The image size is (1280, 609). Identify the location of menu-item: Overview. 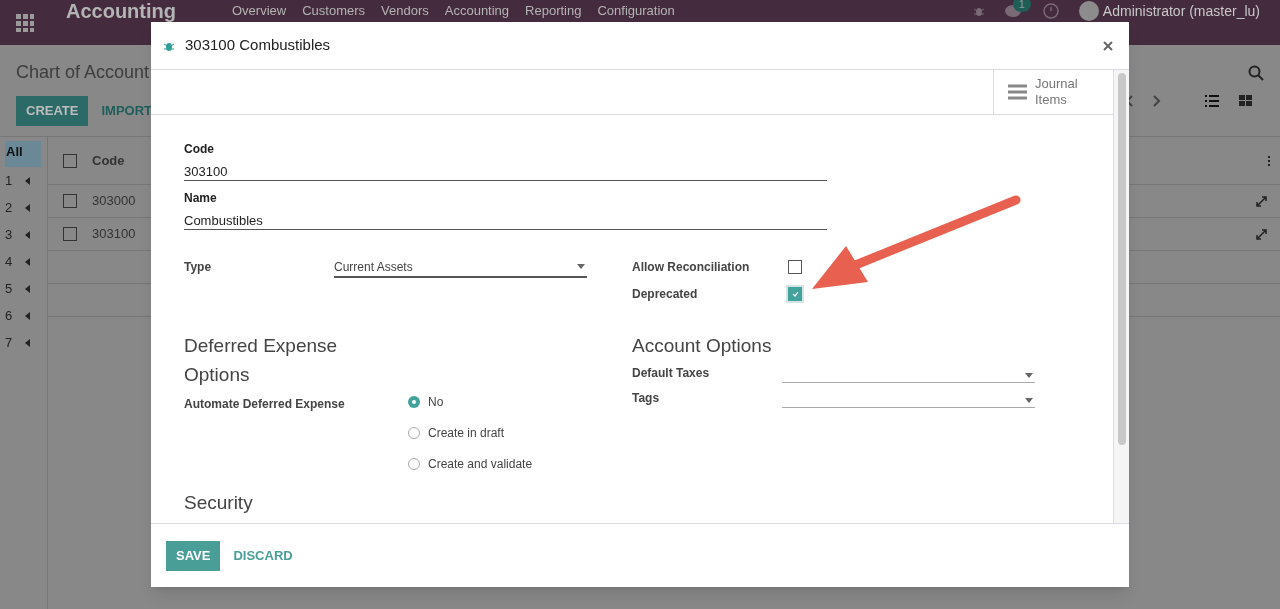
(259, 11).